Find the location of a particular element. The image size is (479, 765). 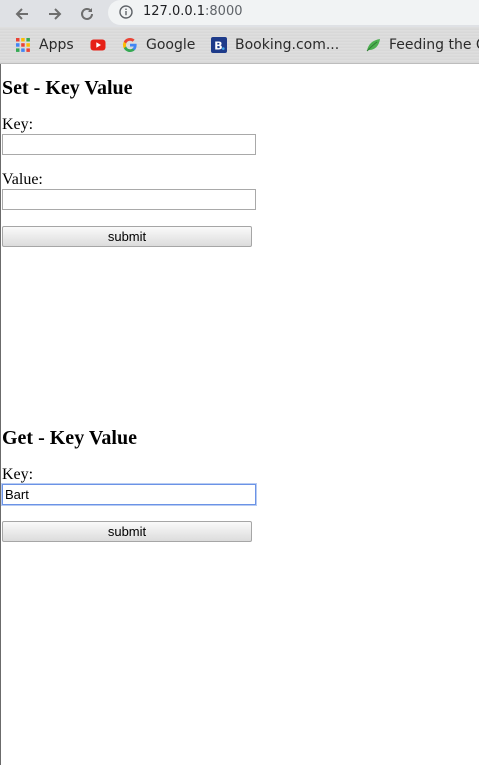

bookmark-label: Feeding the C is located at coordinates (434, 45).